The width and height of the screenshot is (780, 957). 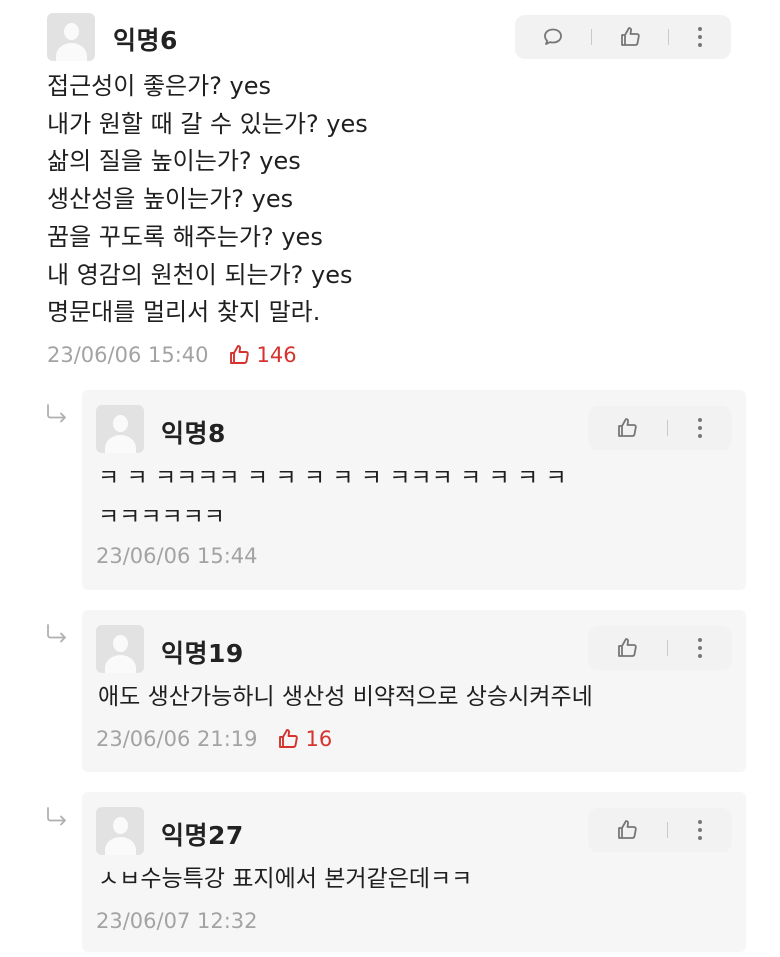 I want to click on timestamp: 23/06/07 12:32, so click(x=177, y=921).